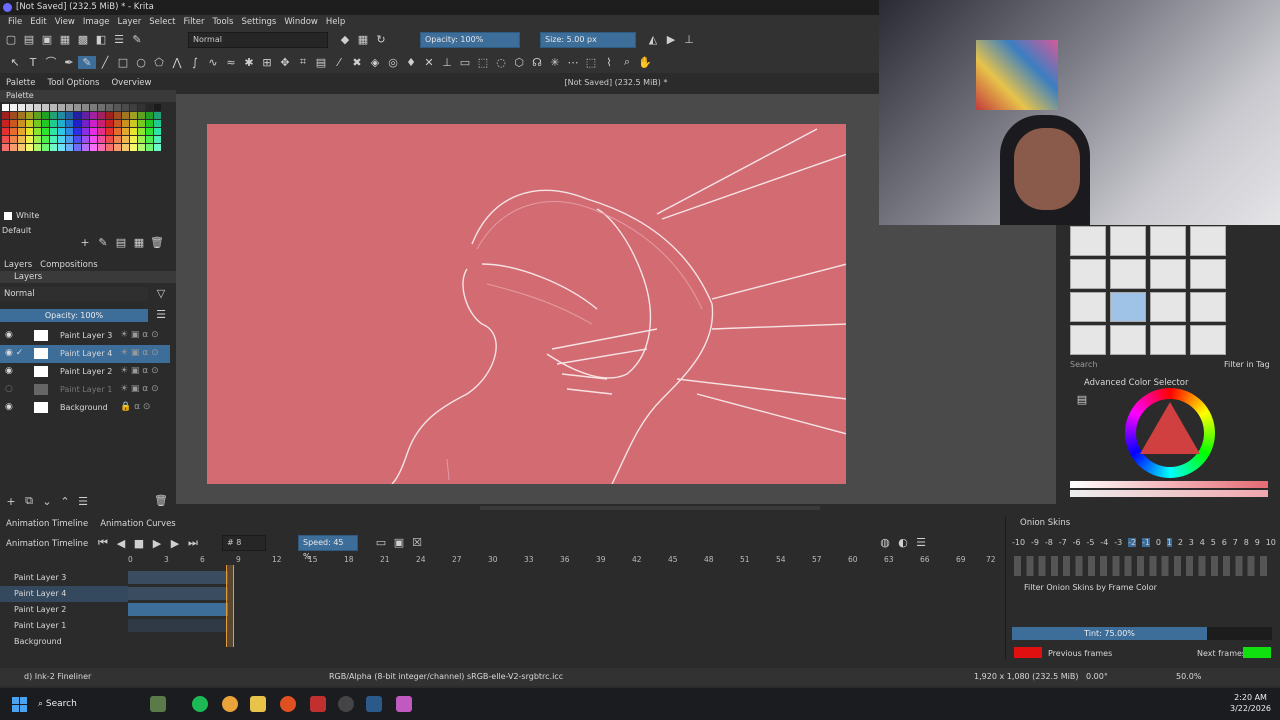 Image resolution: width=1280 pixels, height=720 pixels. What do you see at coordinates (11, 39) in the screenshot?
I see `new-document-icon: ▢` at bounding box center [11, 39].